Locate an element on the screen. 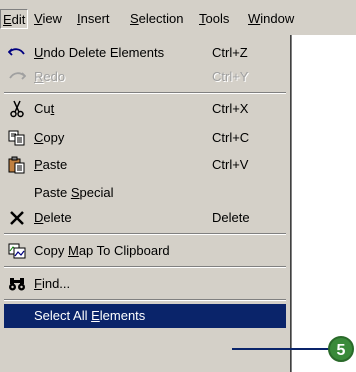 The width and height of the screenshot is (356, 372). copy-icon is located at coordinates (17, 138).